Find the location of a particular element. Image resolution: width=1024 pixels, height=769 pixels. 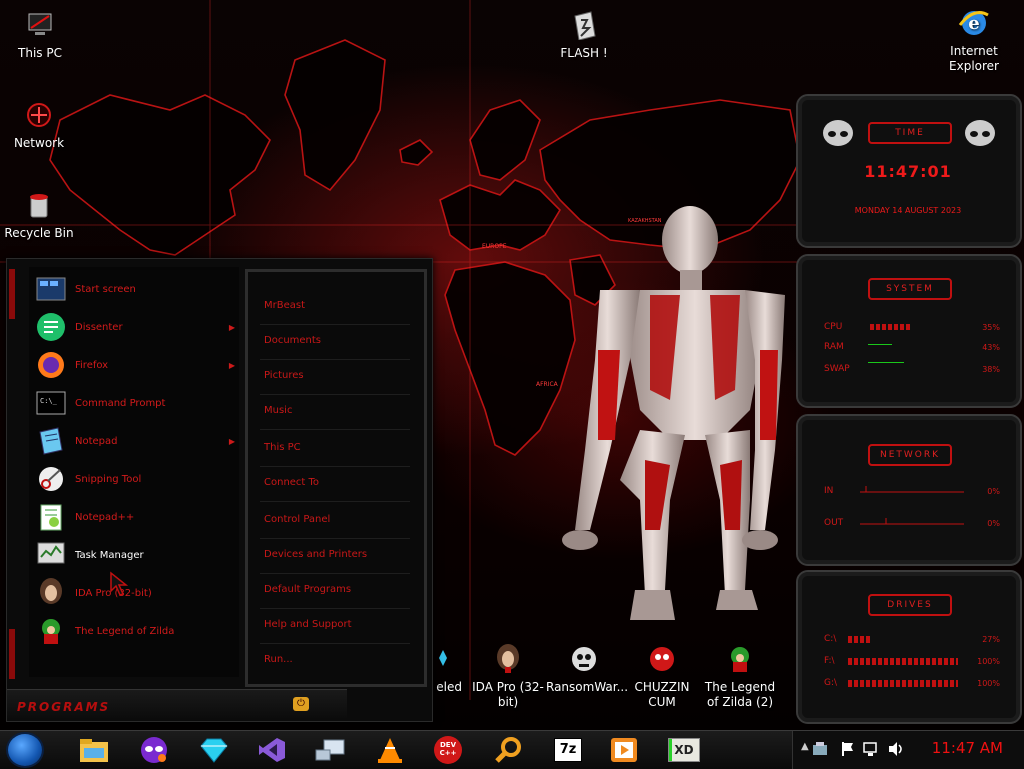

cpu-value: 35% is located at coordinates (991, 327).